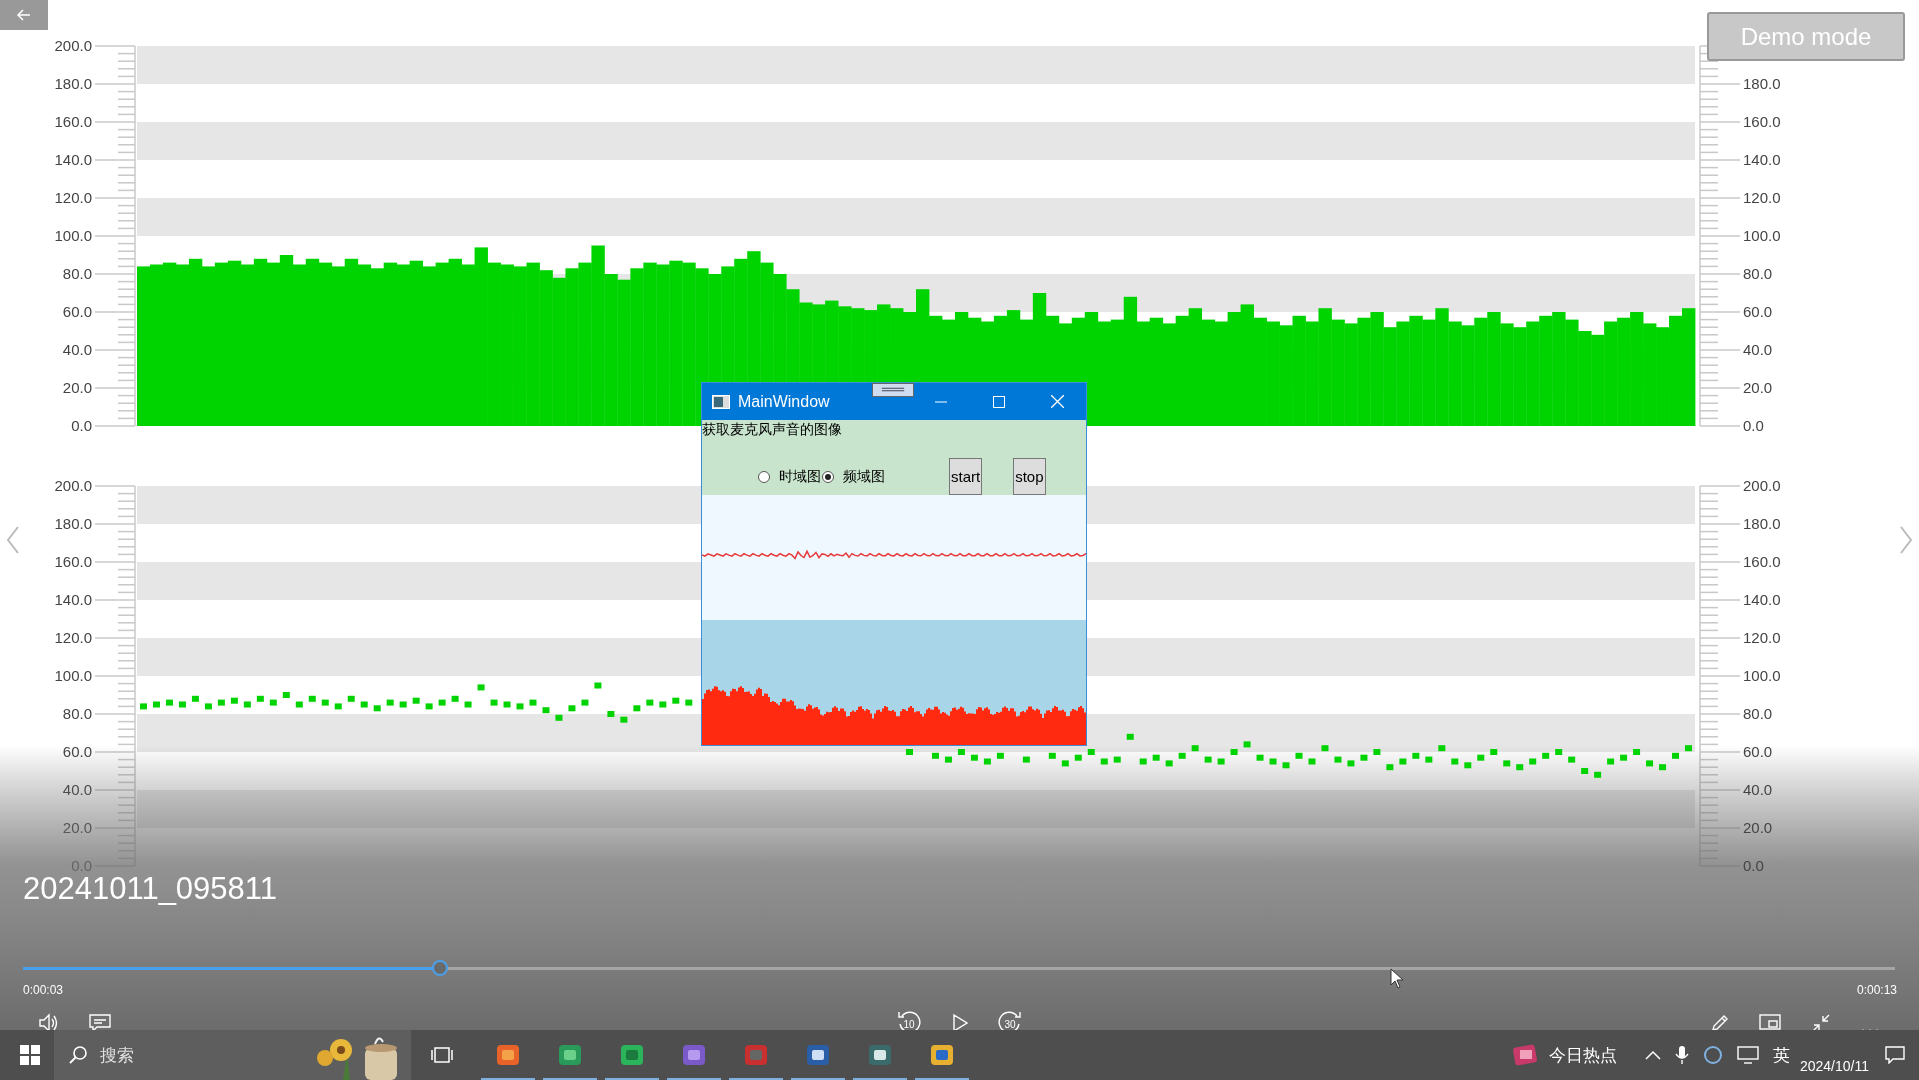 The width and height of the screenshot is (1919, 1080). What do you see at coordinates (1876, 990) in the screenshot?
I see `total-time: 0:00:13` at bounding box center [1876, 990].